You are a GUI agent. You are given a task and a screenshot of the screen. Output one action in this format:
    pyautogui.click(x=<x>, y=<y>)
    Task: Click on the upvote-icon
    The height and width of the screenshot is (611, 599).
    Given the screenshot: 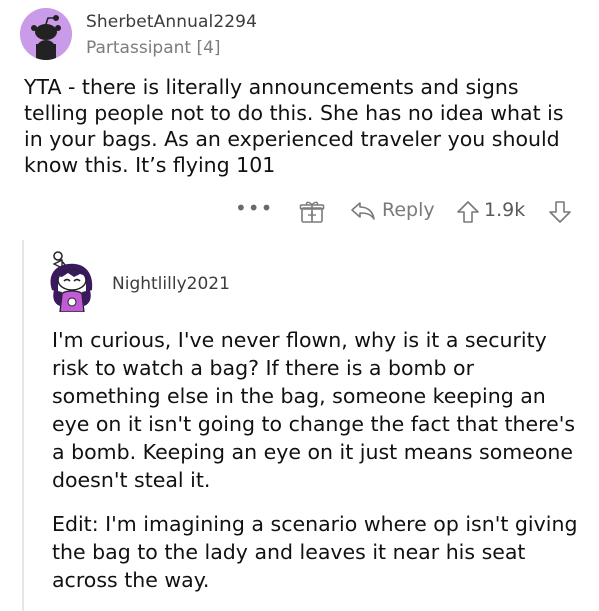 What is the action you would take?
    pyautogui.click(x=468, y=214)
    